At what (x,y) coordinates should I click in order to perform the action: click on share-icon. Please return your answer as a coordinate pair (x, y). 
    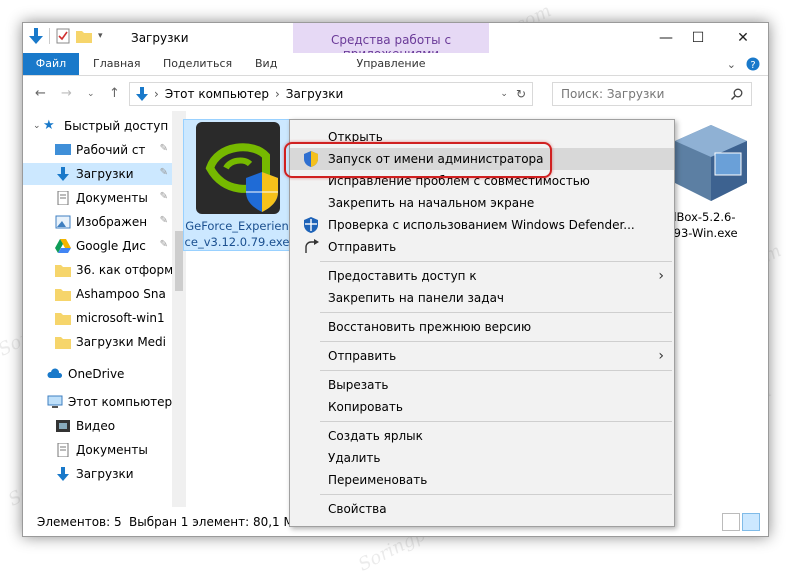
    Looking at the image, I should click on (312, 246).